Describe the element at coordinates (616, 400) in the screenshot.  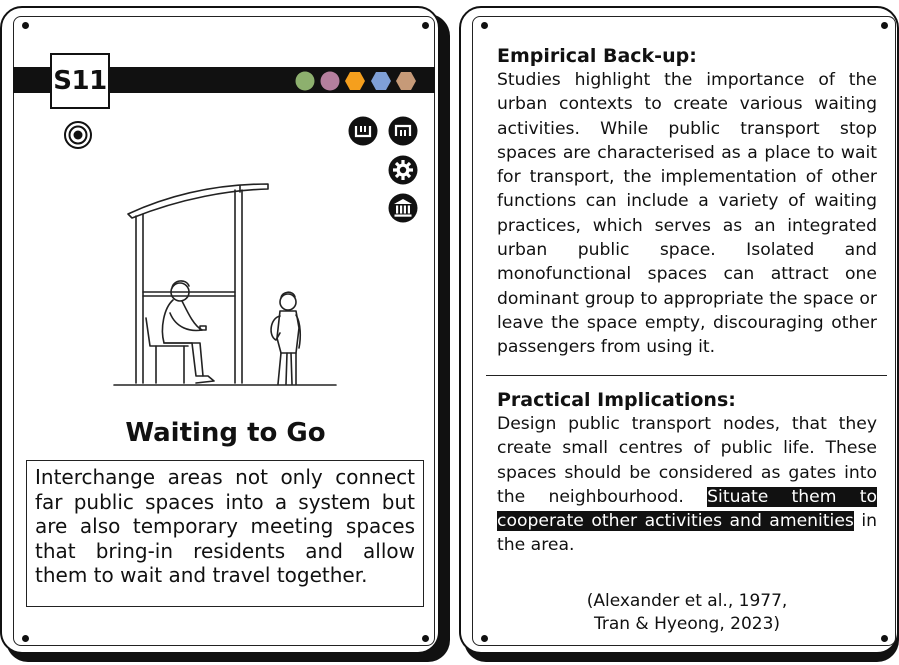
I see `practical-heading: Practical Implications:` at that location.